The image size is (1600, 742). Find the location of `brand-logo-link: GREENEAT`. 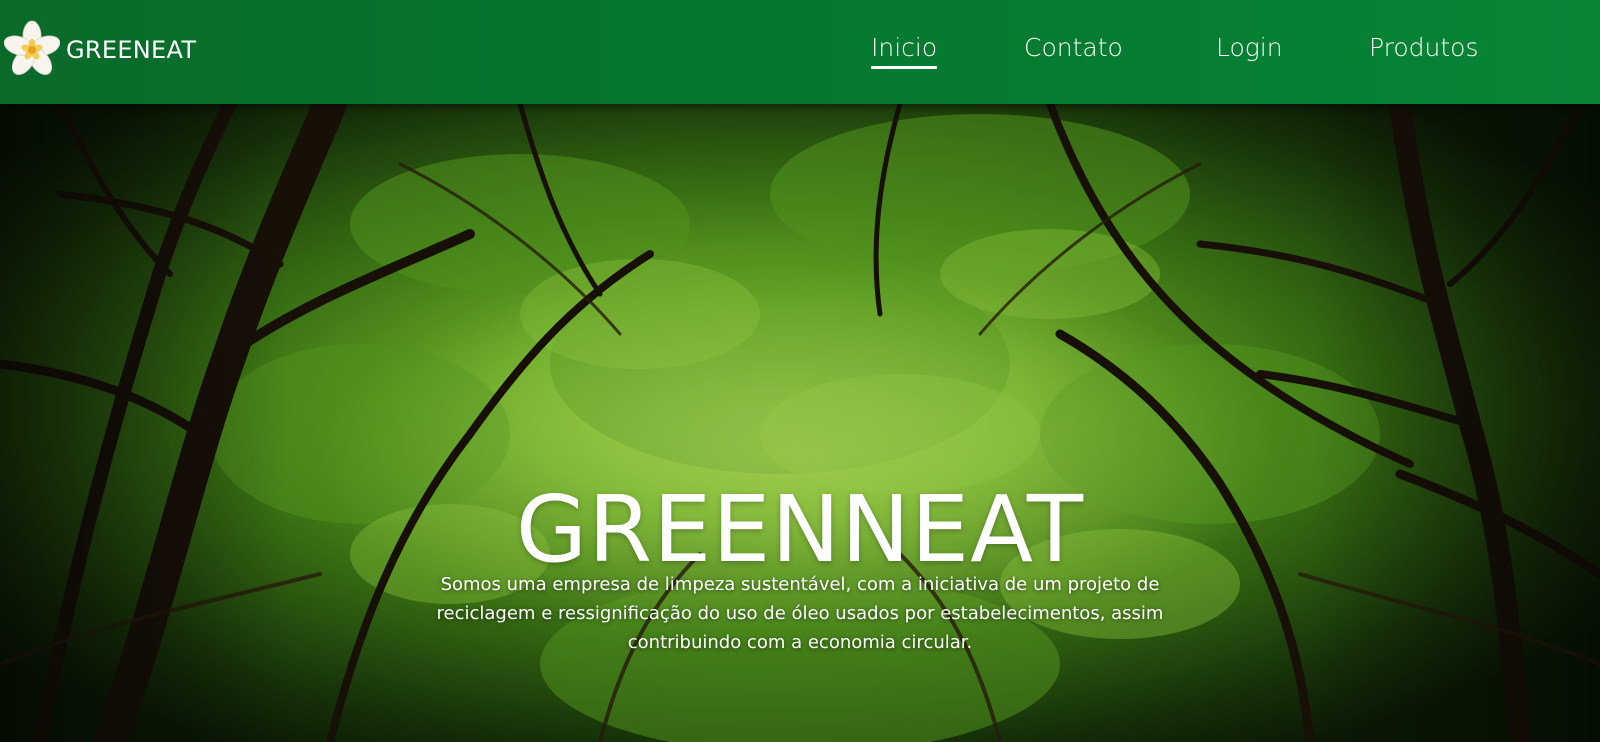

brand-logo-link: GREENEAT is located at coordinates (100, 50).